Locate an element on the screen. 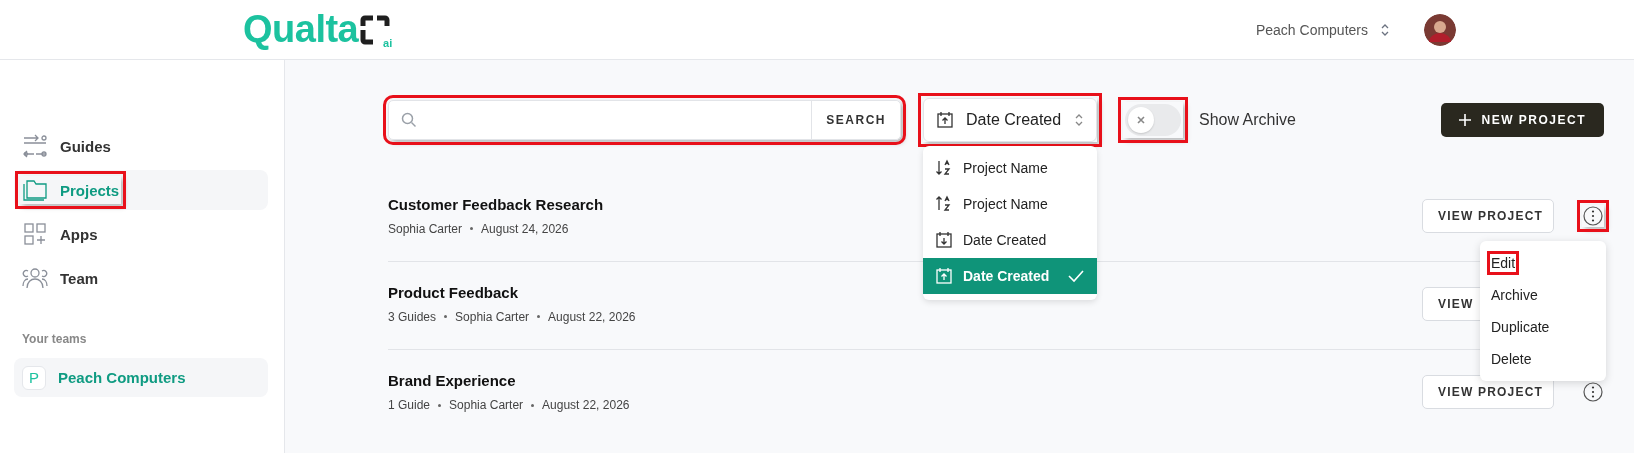  logo-suffix: ai is located at coordinates (388, 42).